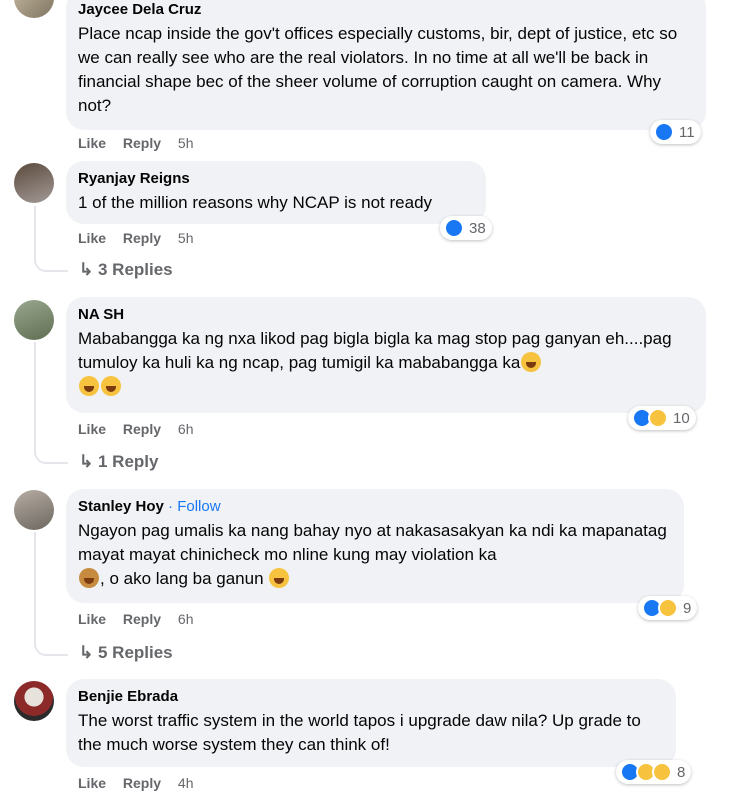 The width and height of the screenshot is (750, 795). Describe the element at coordinates (276, 178) in the screenshot. I see `commenter-name: Ryanjay Reigns` at that location.